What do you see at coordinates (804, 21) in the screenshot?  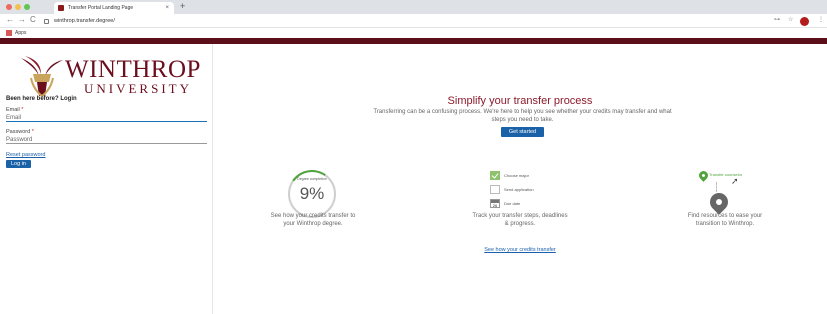 I see `profile-avatar` at bounding box center [804, 21].